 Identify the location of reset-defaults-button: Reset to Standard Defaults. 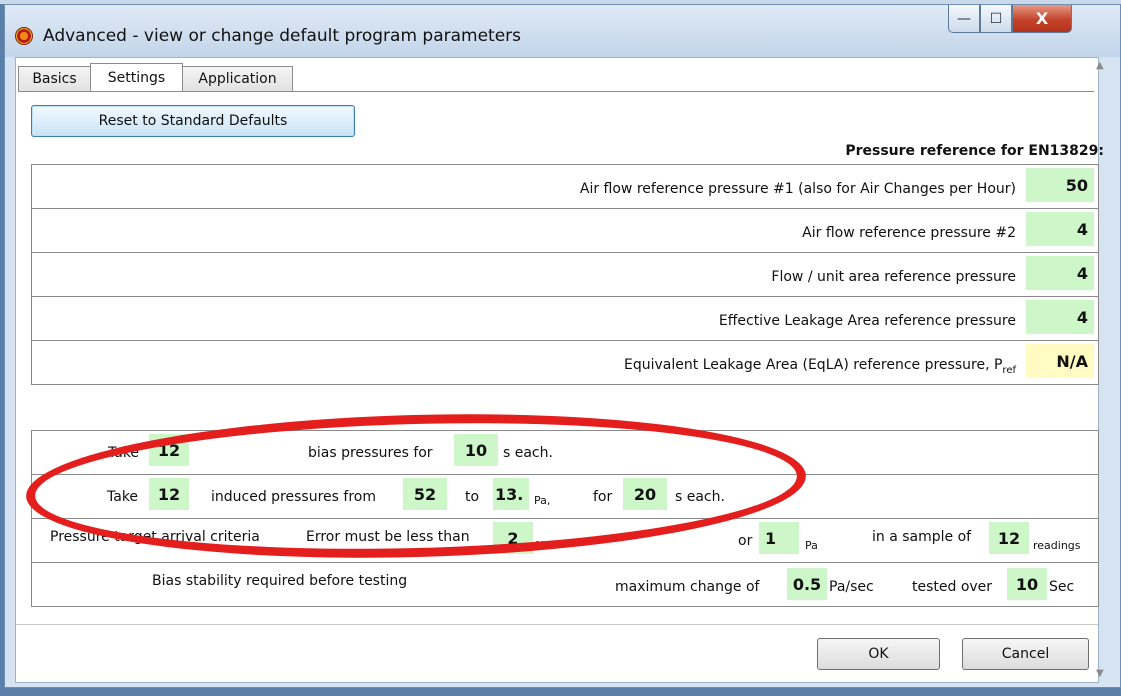
(193, 121).